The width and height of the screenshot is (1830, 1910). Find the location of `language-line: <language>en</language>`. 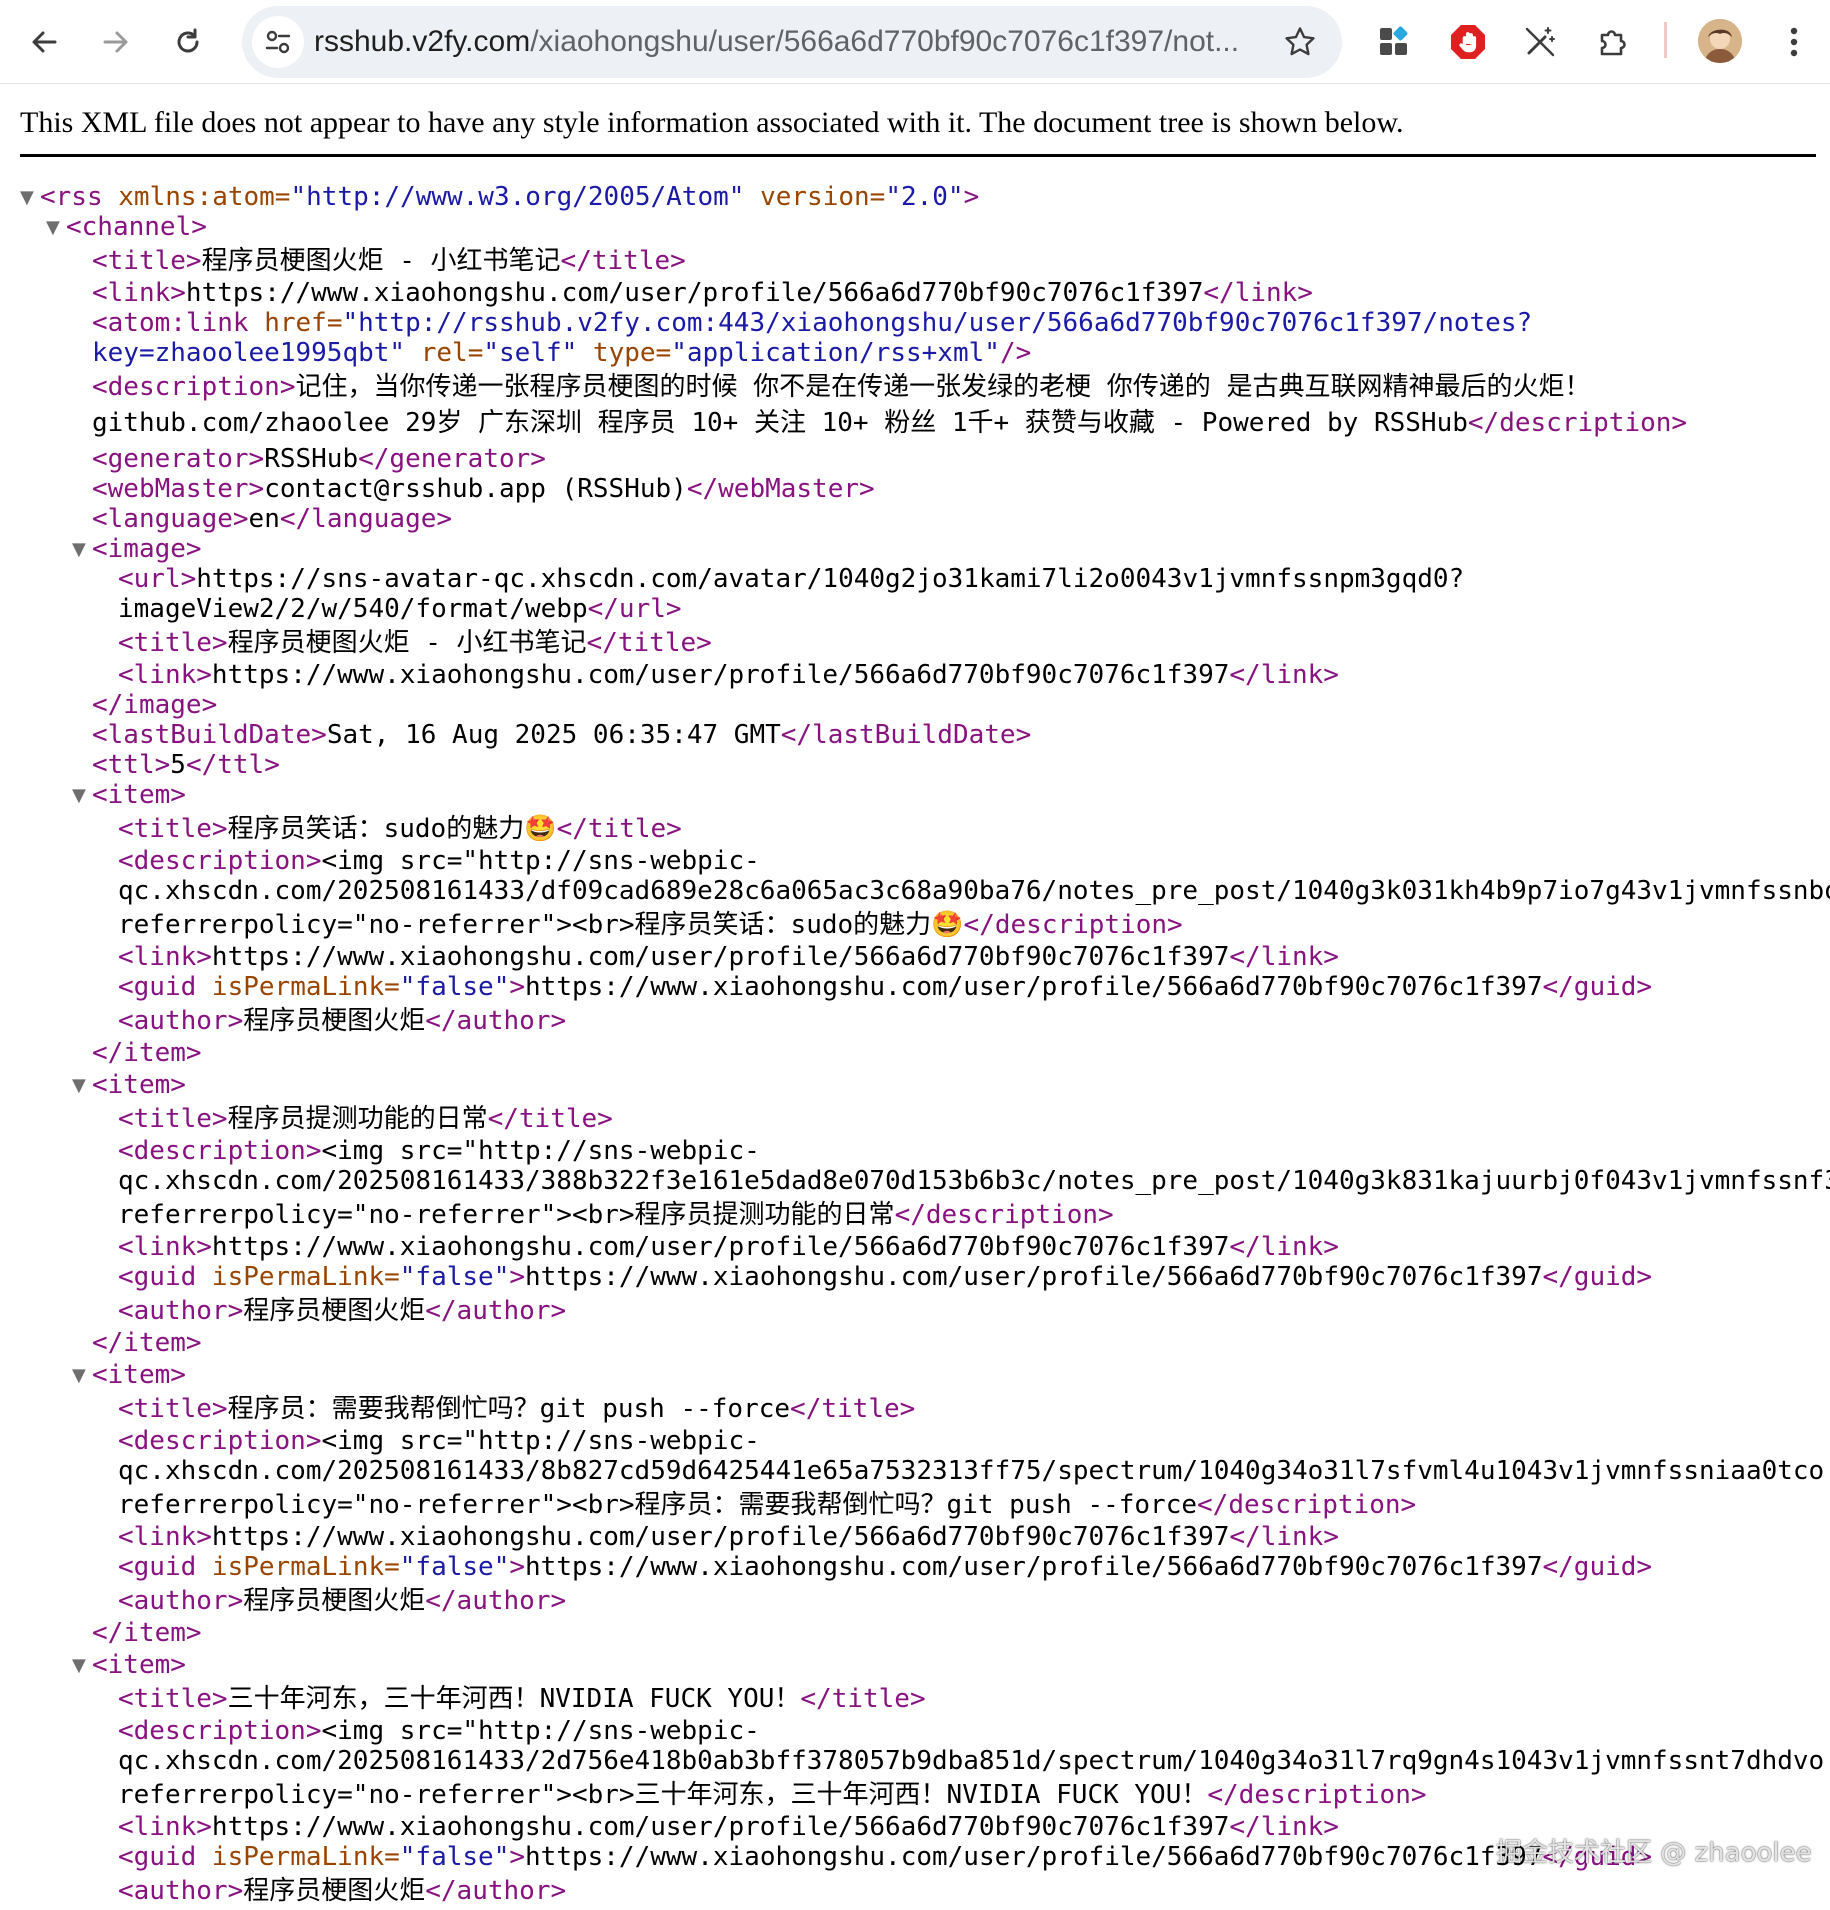

language-line: <language>en</language> is located at coordinates (272, 519).